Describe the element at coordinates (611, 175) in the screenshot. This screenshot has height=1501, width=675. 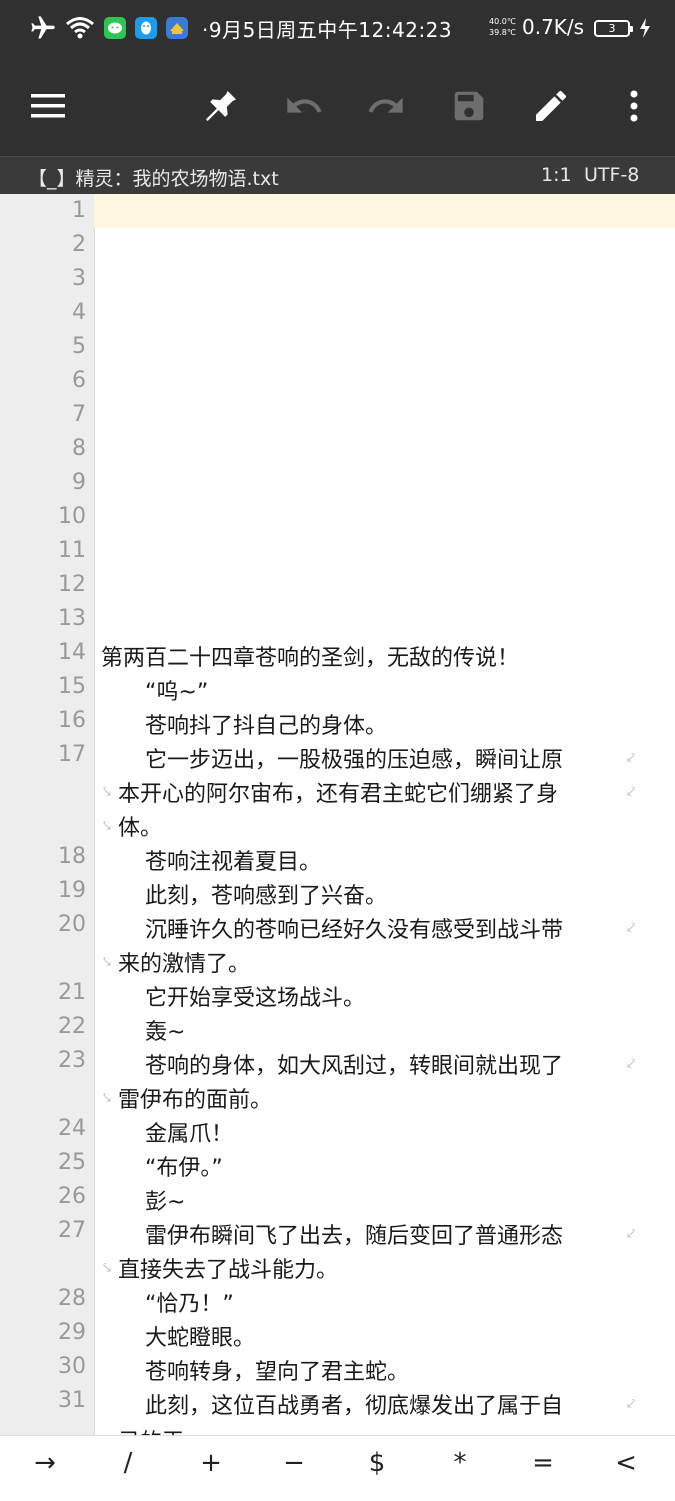
I see `file-encoding: UTF-8` at that location.